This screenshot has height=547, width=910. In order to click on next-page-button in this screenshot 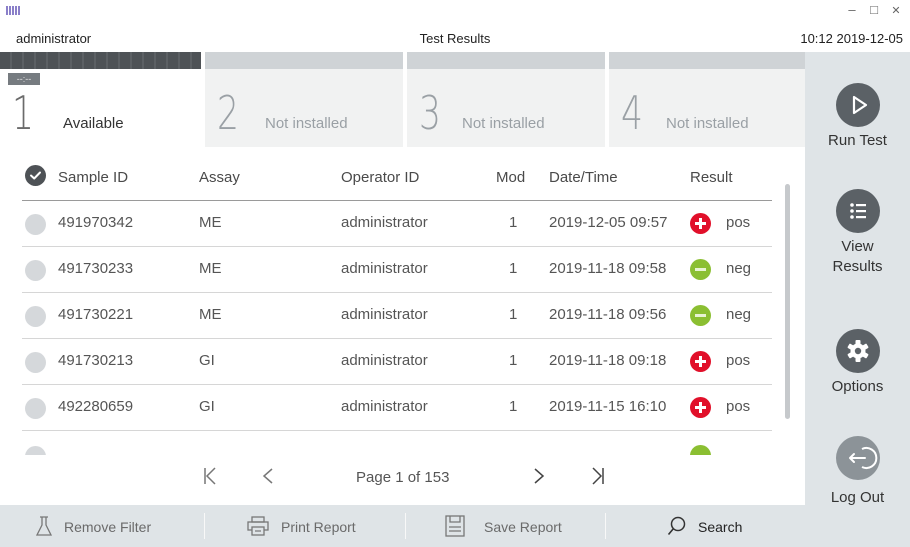, I will do `click(539, 479)`.